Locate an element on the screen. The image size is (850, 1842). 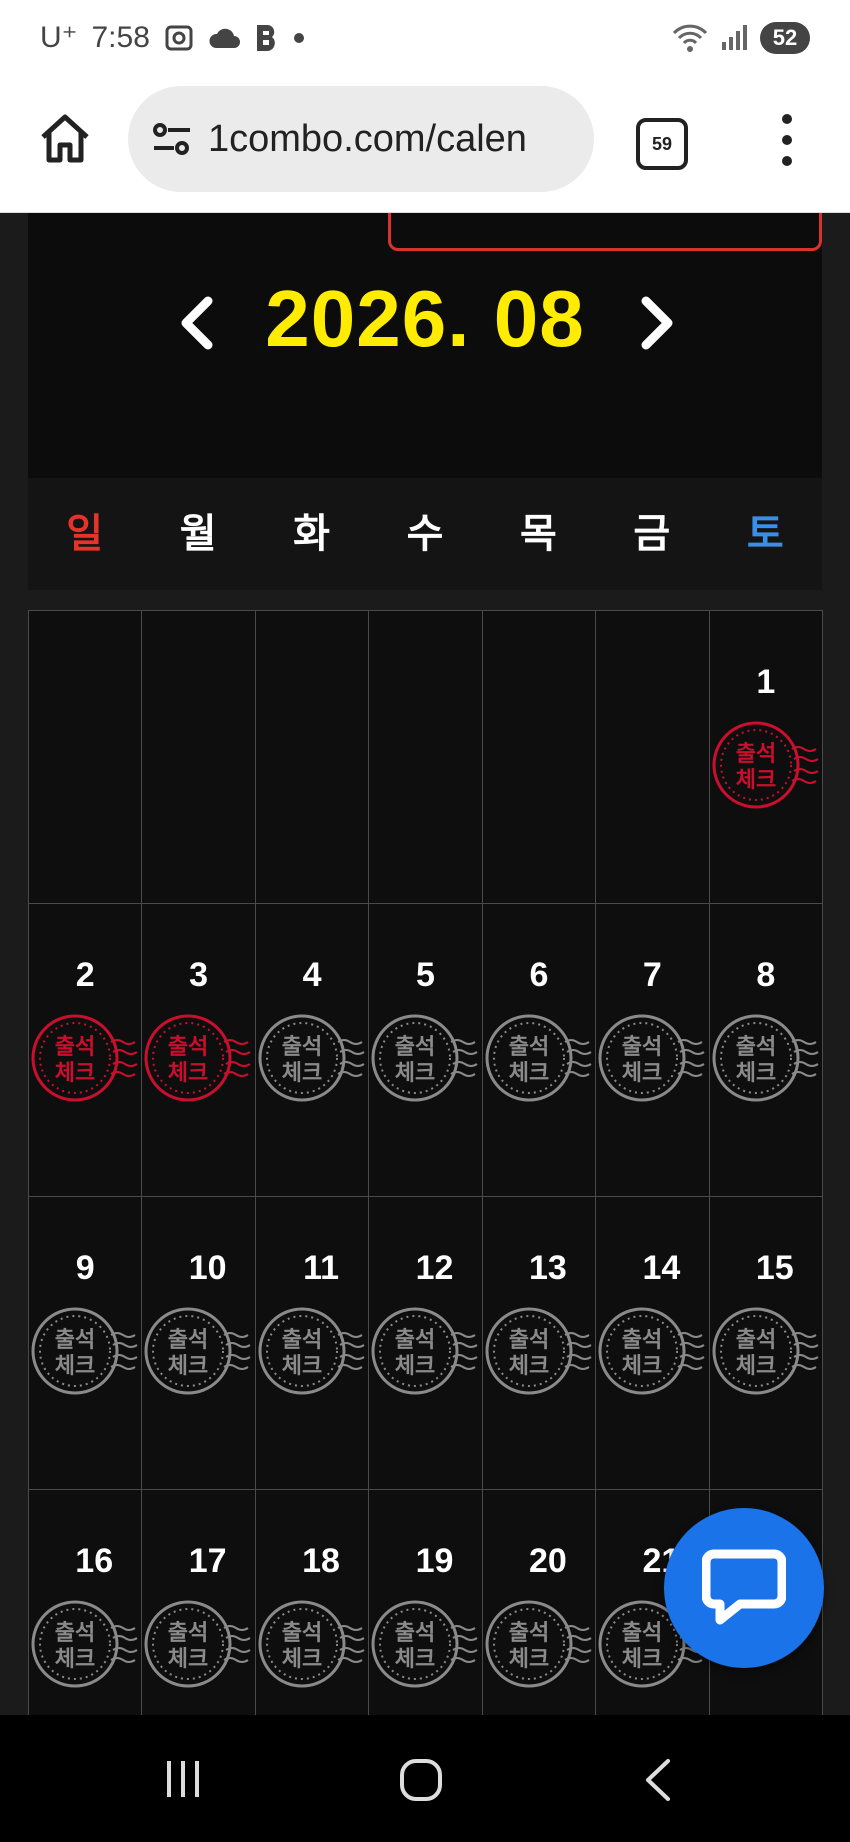
battery-indicator: 52 is located at coordinates (785, 38).